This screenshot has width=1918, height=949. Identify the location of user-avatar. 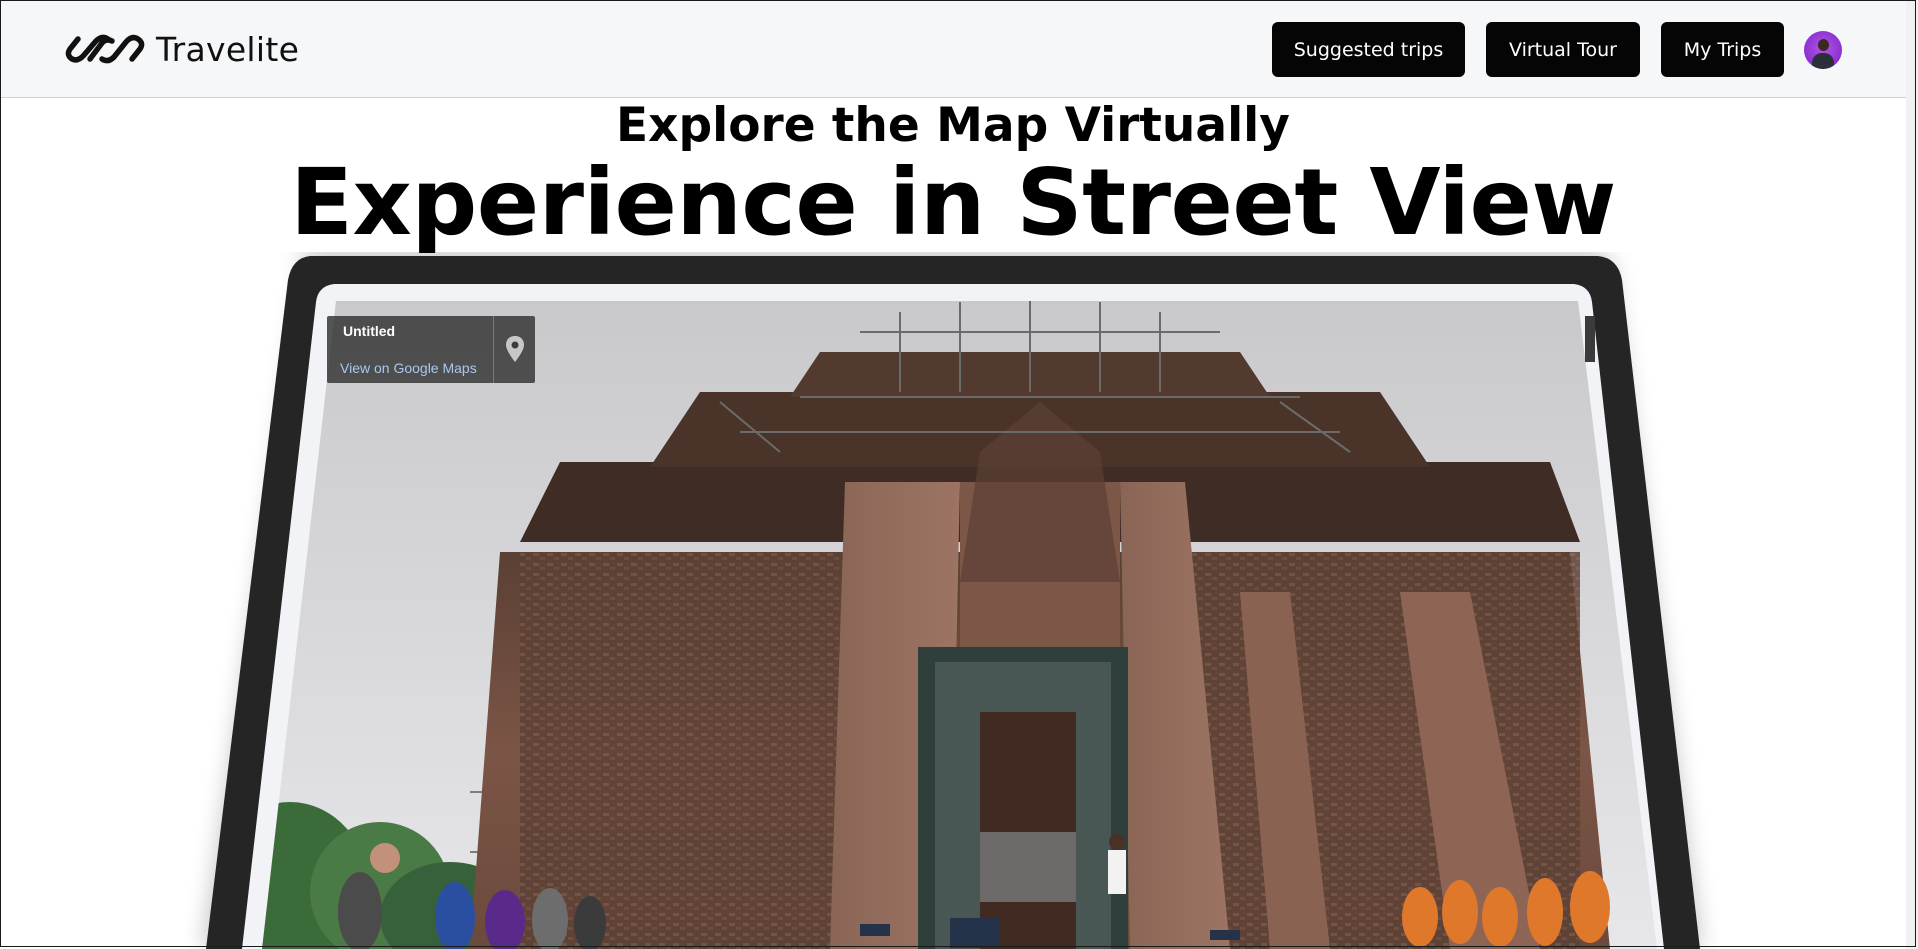
(1823, 50).